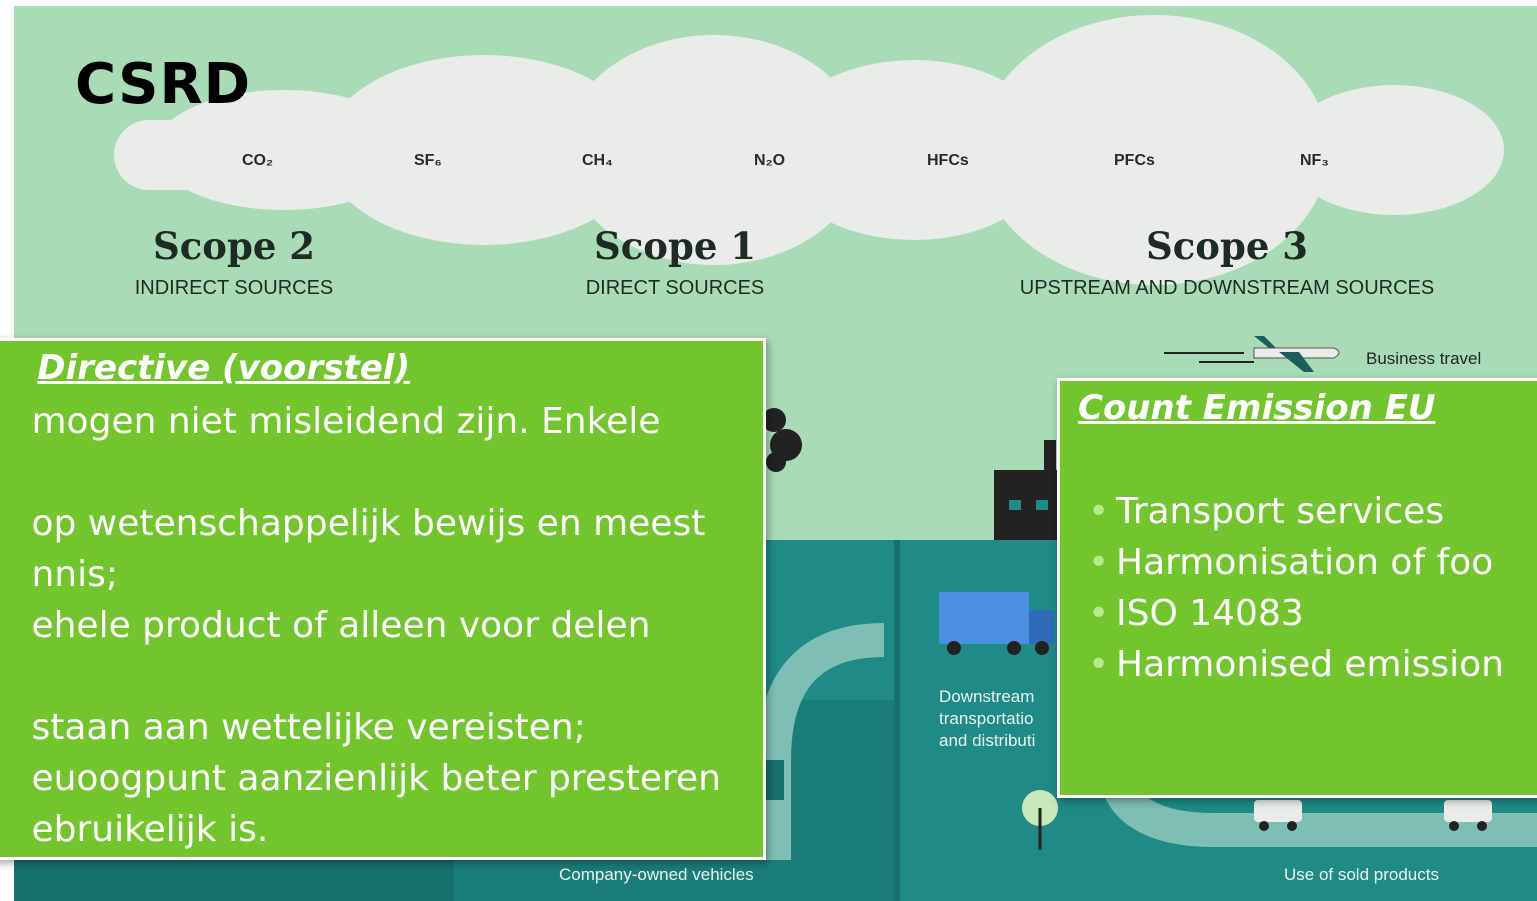 This screenshot has height=901, width=1537. I want to click on list-item: • Harmonisation of foo, so click(1291, 562).